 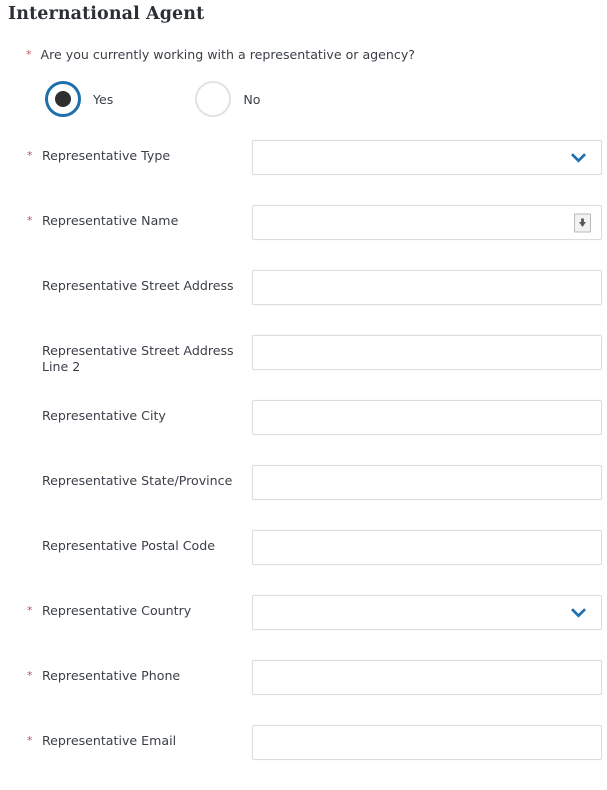 I want to click on form-row-label-cell: Representative Street Address, so click(x=134, y=286).